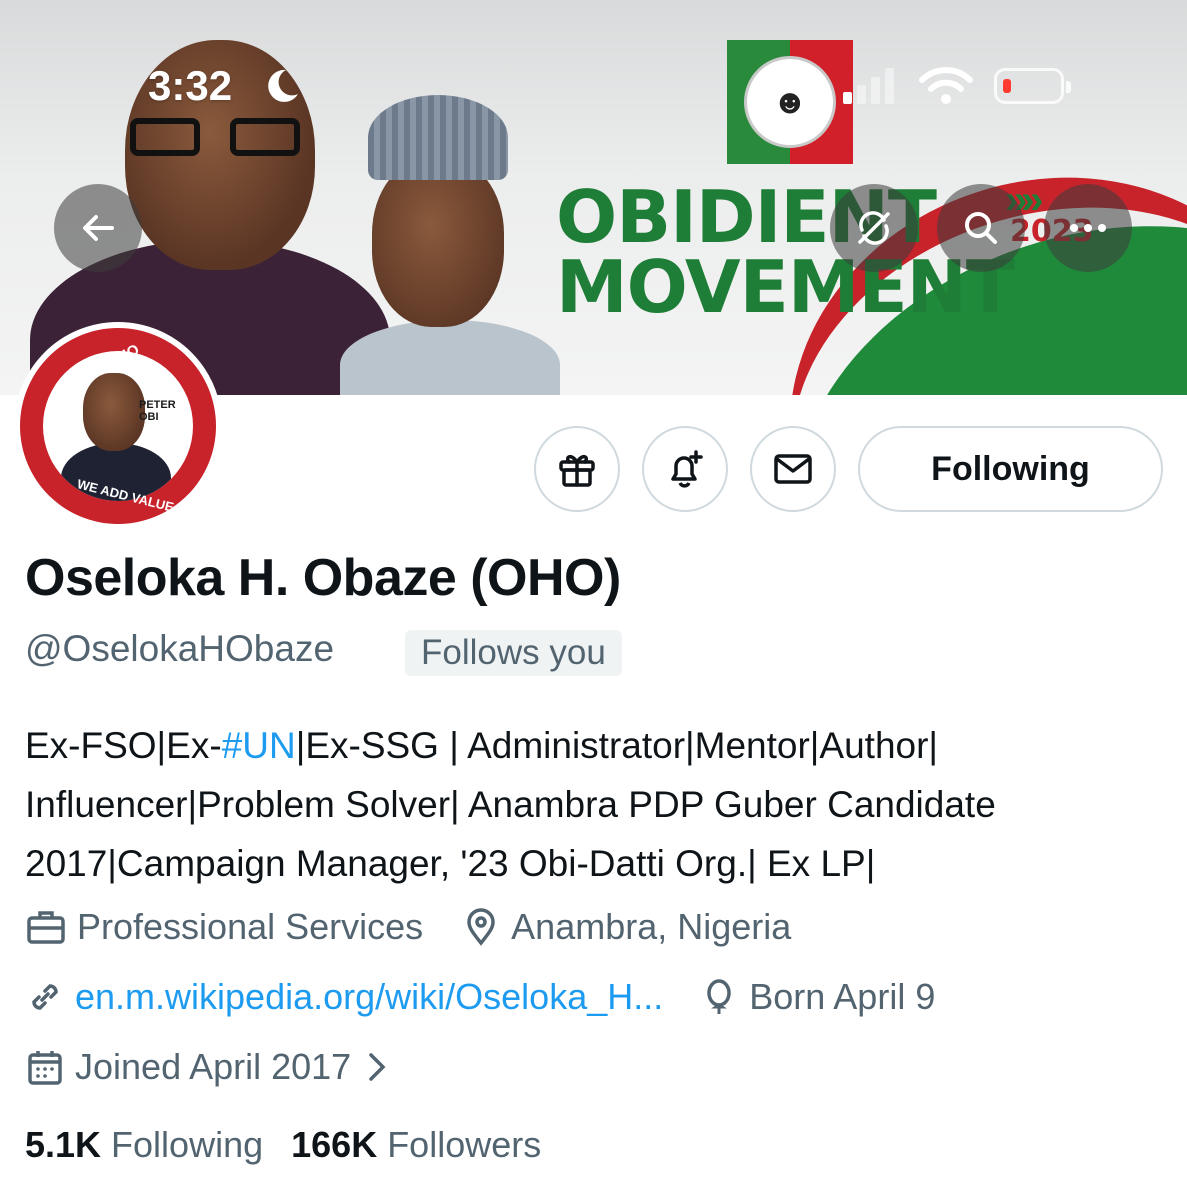 The image size is (1187, 1200). Describe the element at coordinates (157, 411) in the screenshot. I see `avatar-name-text: PETER OBI` at that location.